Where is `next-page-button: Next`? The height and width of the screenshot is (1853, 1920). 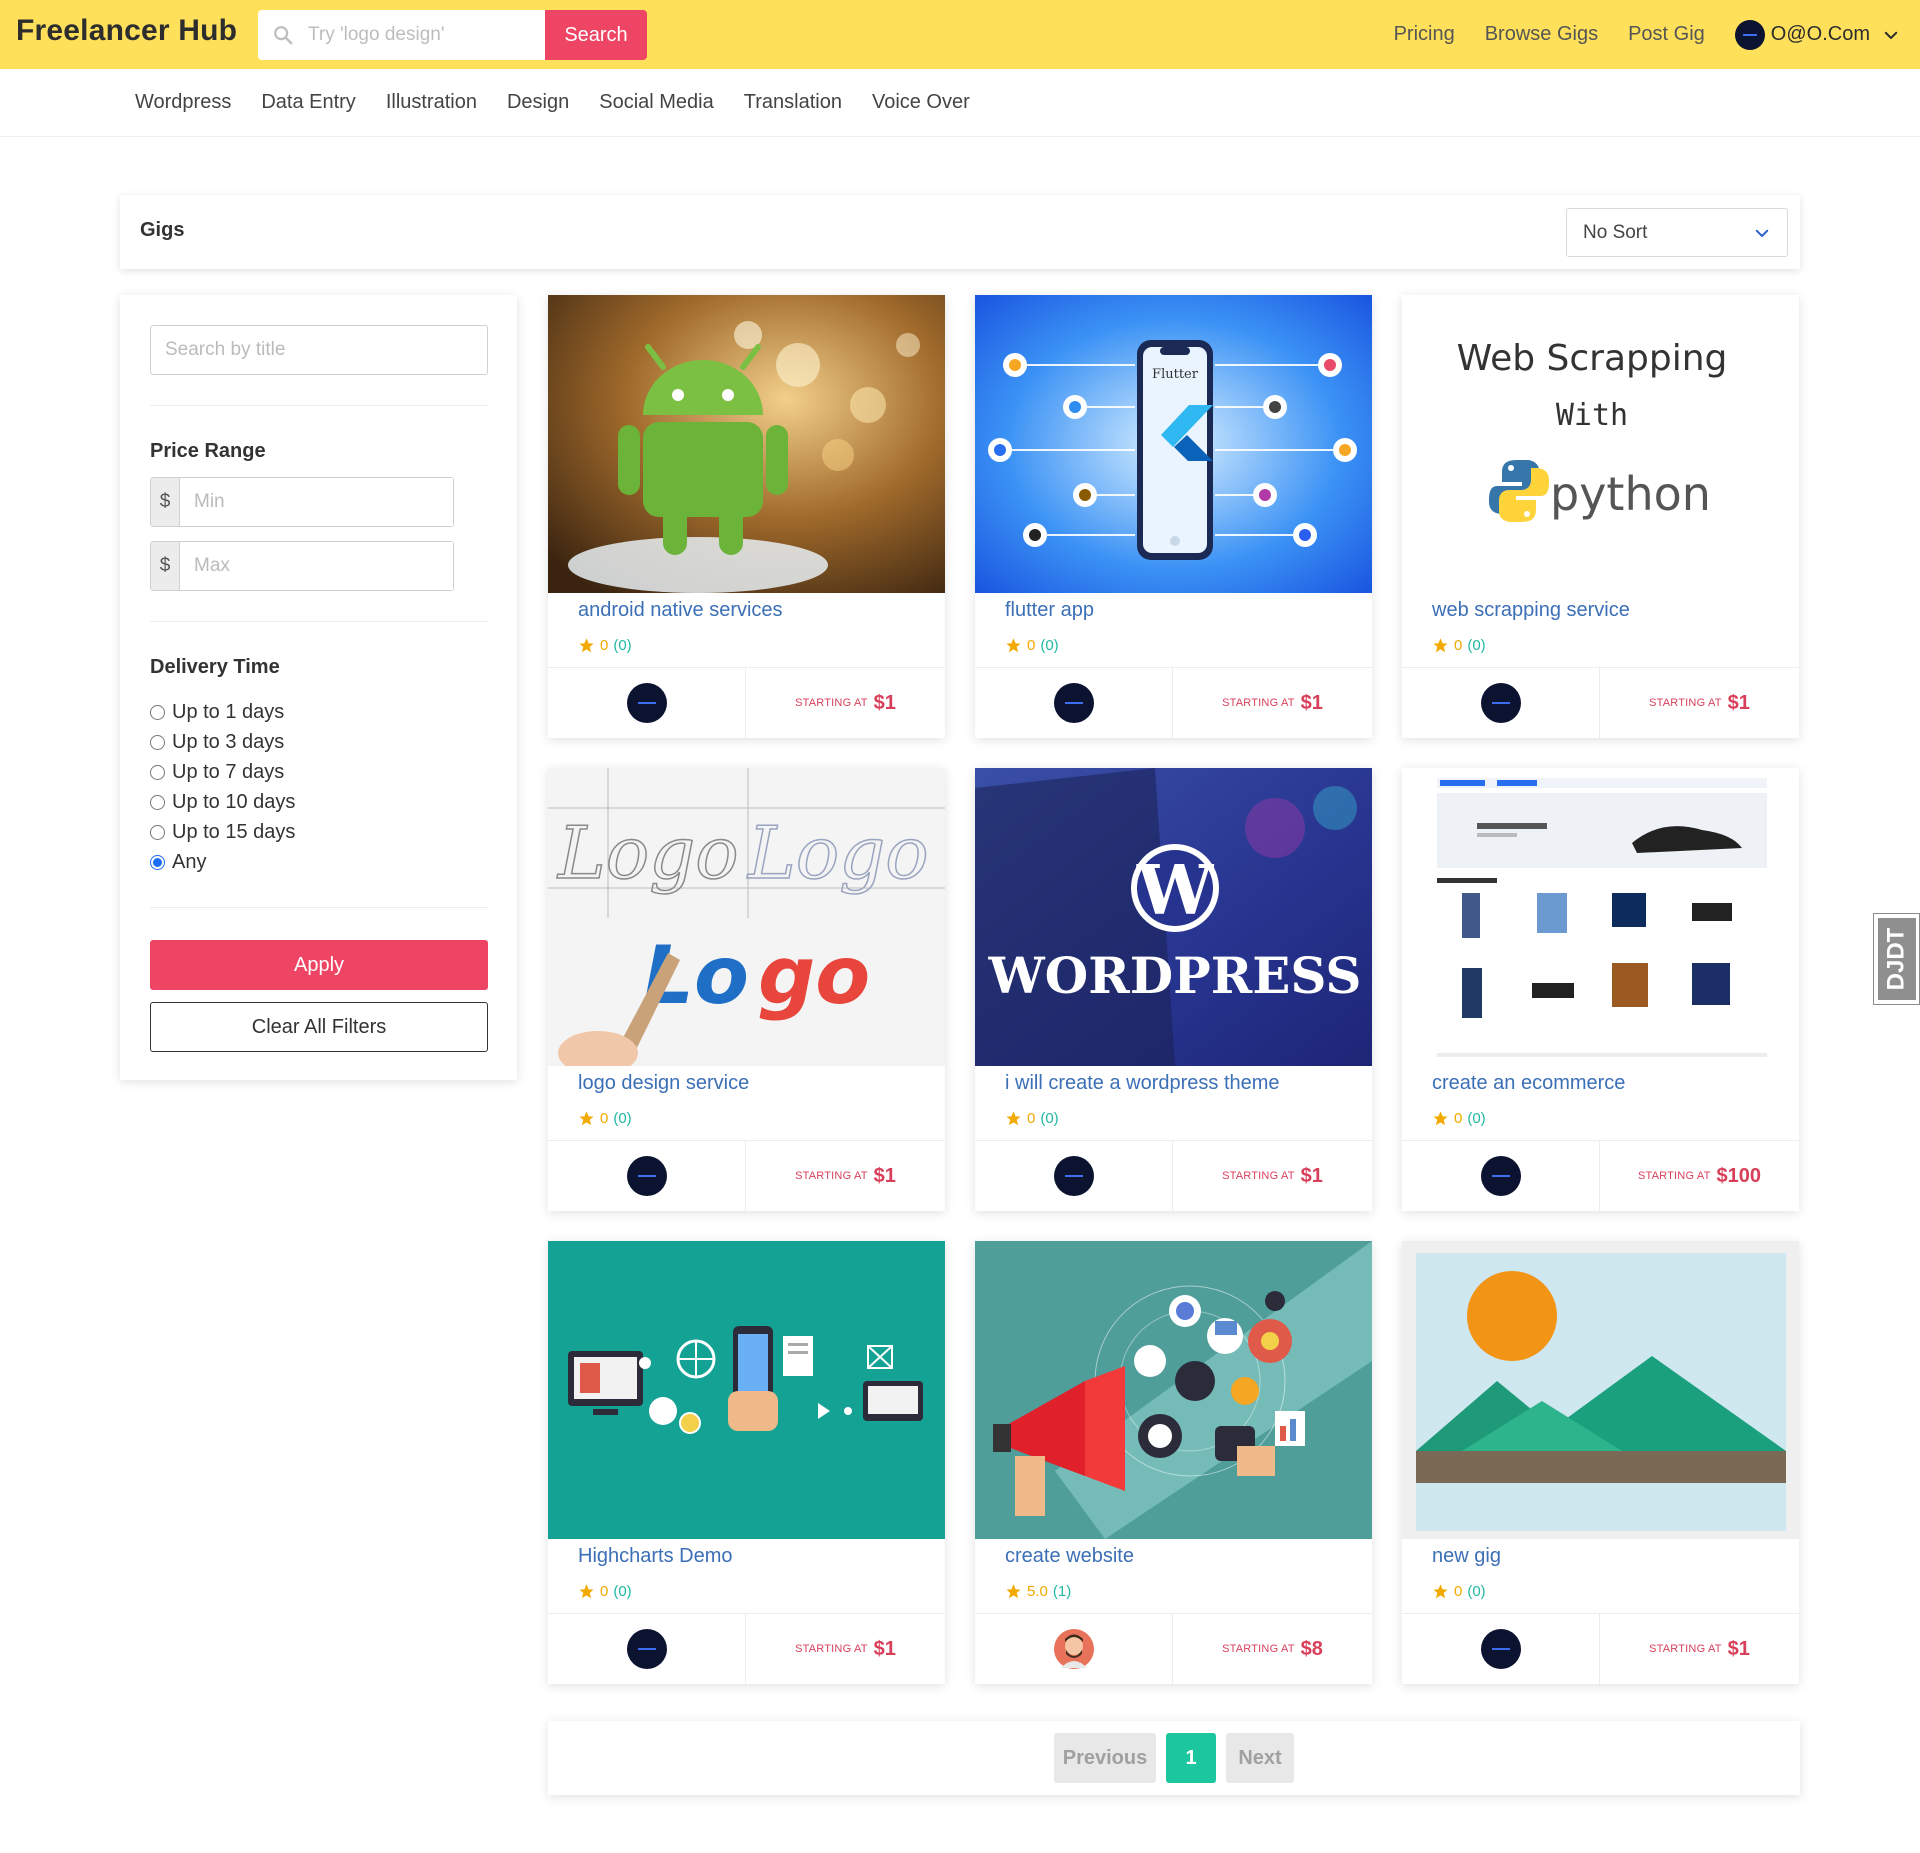
next-page-button: Next is located at coordinates (1260, 1758).